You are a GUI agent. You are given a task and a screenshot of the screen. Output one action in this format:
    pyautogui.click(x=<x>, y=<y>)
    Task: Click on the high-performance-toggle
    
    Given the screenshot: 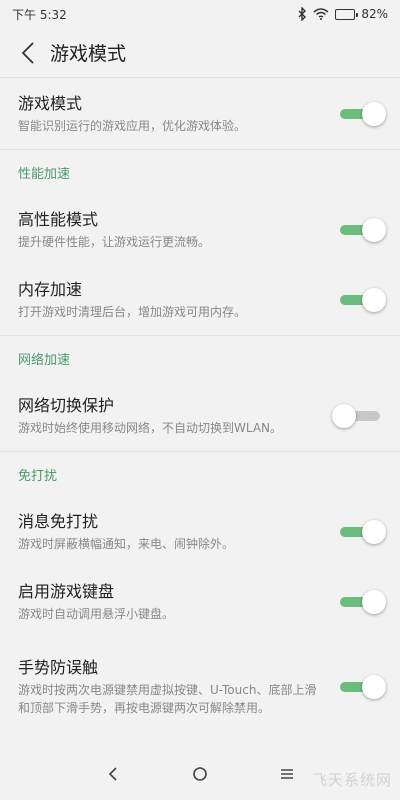 What is the action you would take?
    pyautogui.click(x=362, y=230)
    